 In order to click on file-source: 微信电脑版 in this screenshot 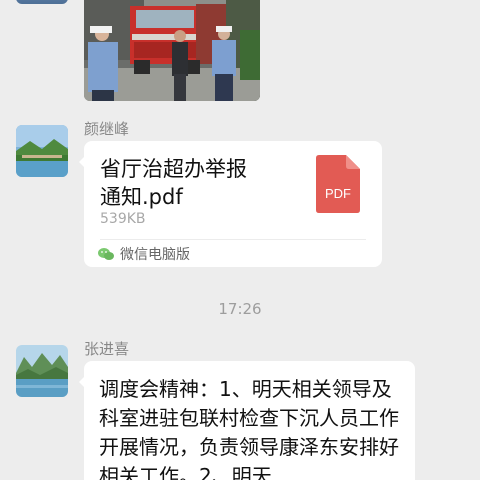, I will do `click(144, 254)`.